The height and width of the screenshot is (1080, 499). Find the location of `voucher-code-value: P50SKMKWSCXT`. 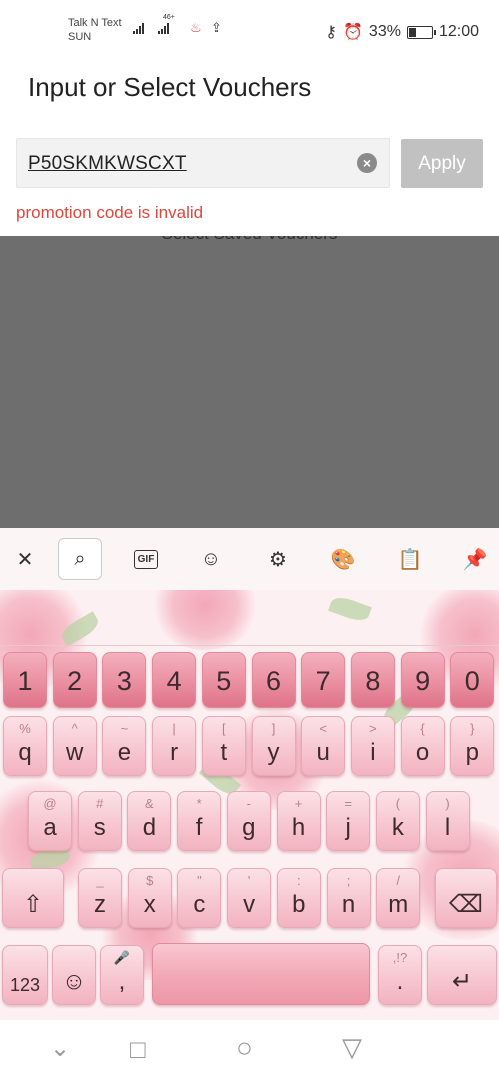

voucher-code-value: P50SKMKWSCXT is located at coordinates (107, 164).